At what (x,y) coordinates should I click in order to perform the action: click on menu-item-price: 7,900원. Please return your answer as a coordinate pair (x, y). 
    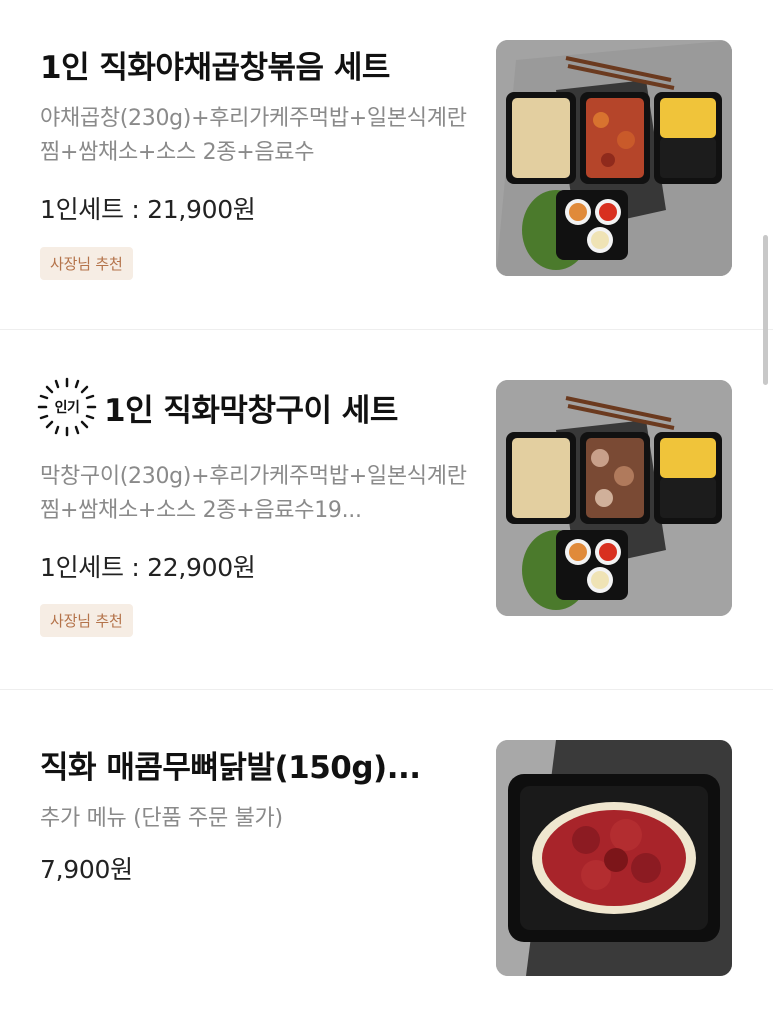
    Looking at the image, I should click on (86, 869).